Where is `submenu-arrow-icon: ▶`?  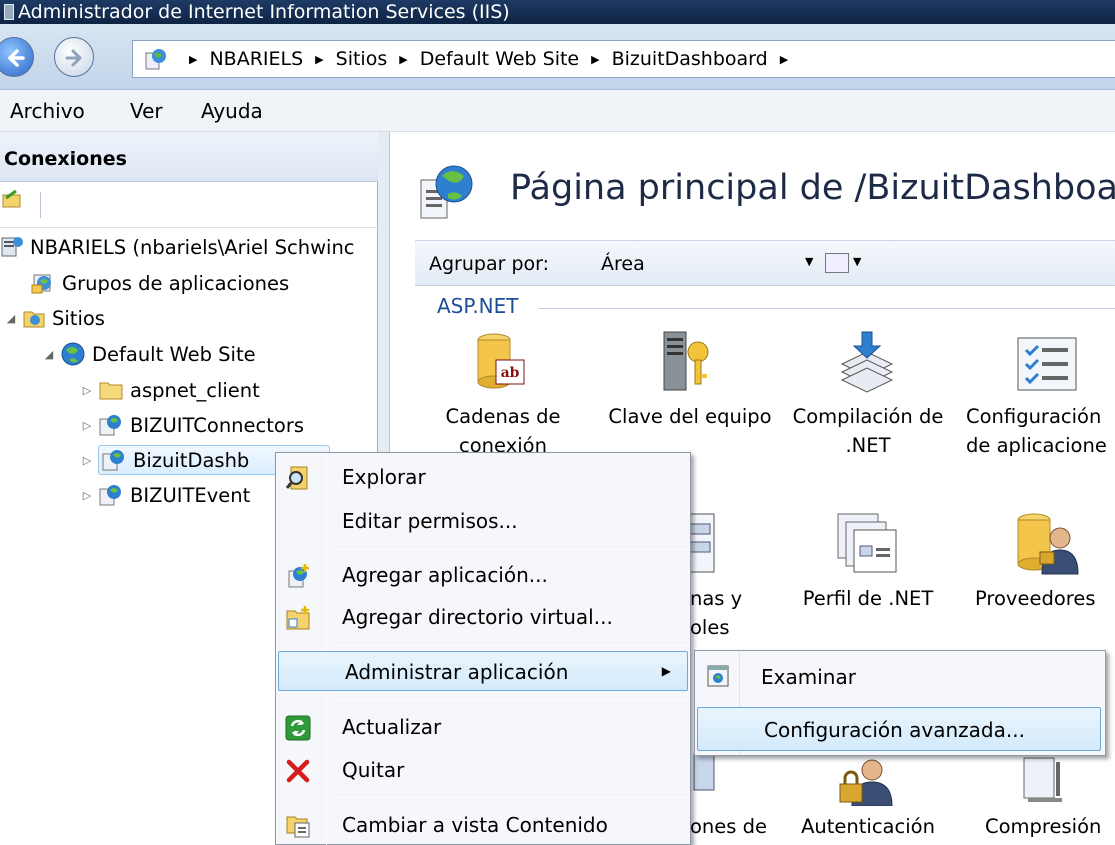 submenu-arrow-icon: ▶ is located at coordinates (666, 671).